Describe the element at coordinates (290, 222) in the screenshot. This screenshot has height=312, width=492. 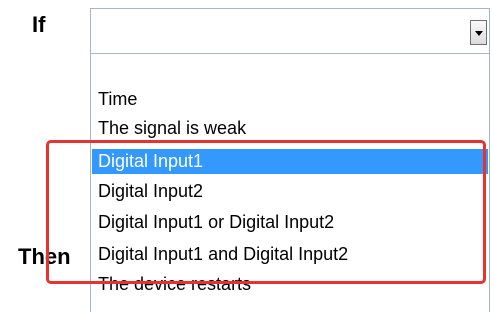
I see `option-input1-or-input2: Digital Input1 or Digital Input2` at that location.